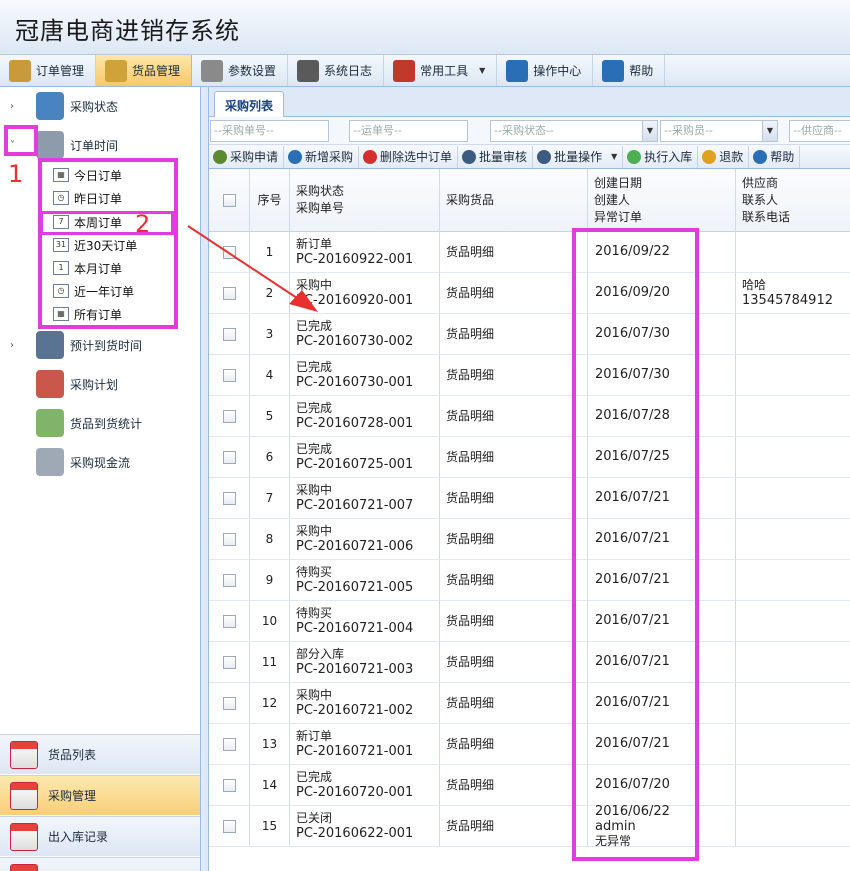 This screenshot has height=871, width=850. I want to click on arrow-head, so click(303, 301).